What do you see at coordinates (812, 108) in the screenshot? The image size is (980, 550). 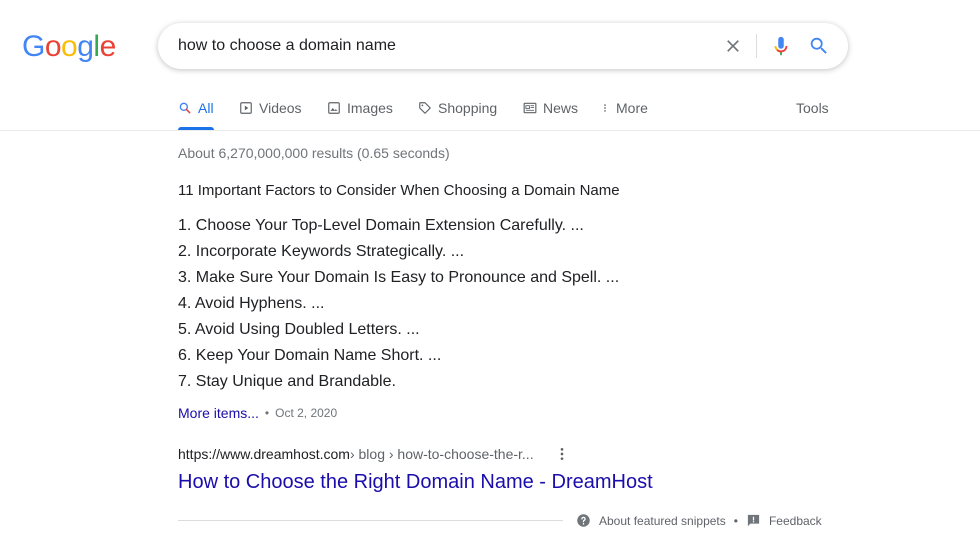 I see `tools-button: Tools` at bounding box center [812, 108].